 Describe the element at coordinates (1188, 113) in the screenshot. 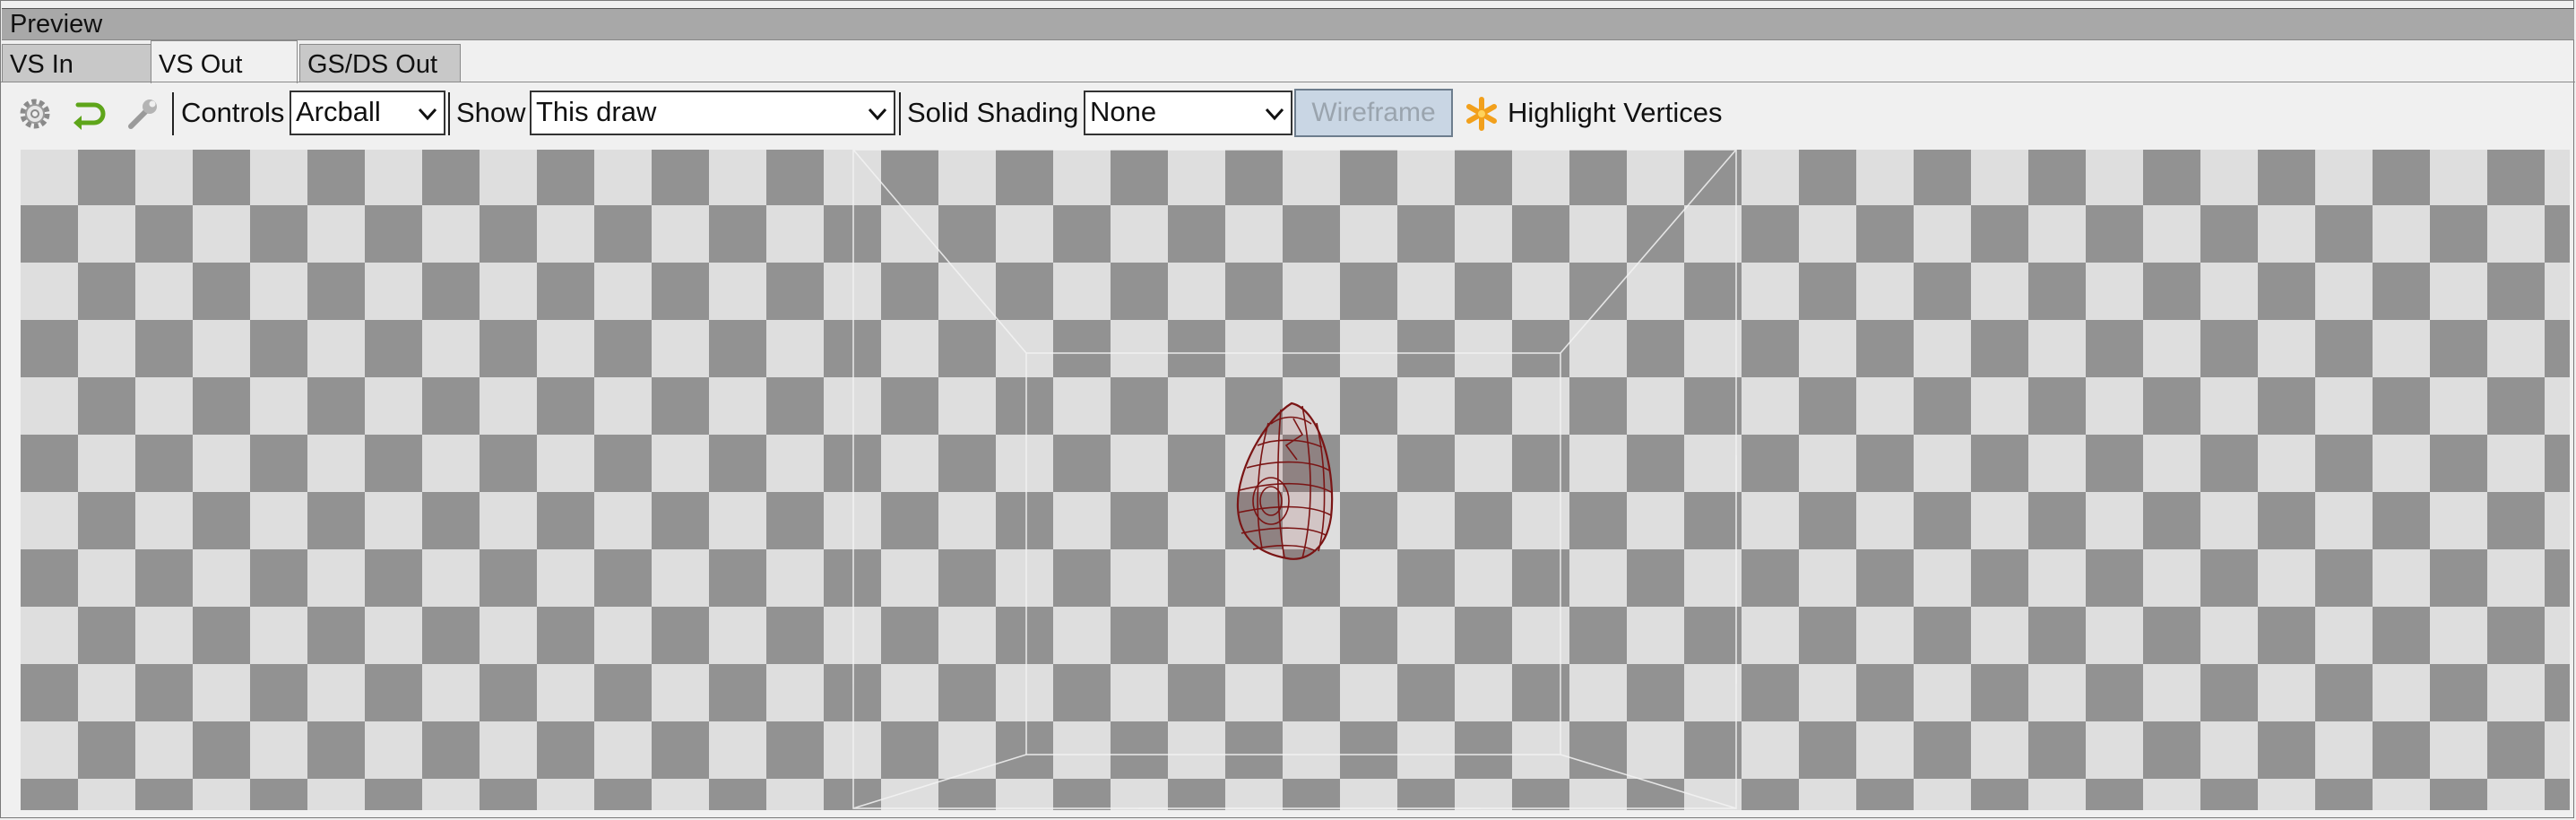

I see `solid-shading-select: None` at that location.